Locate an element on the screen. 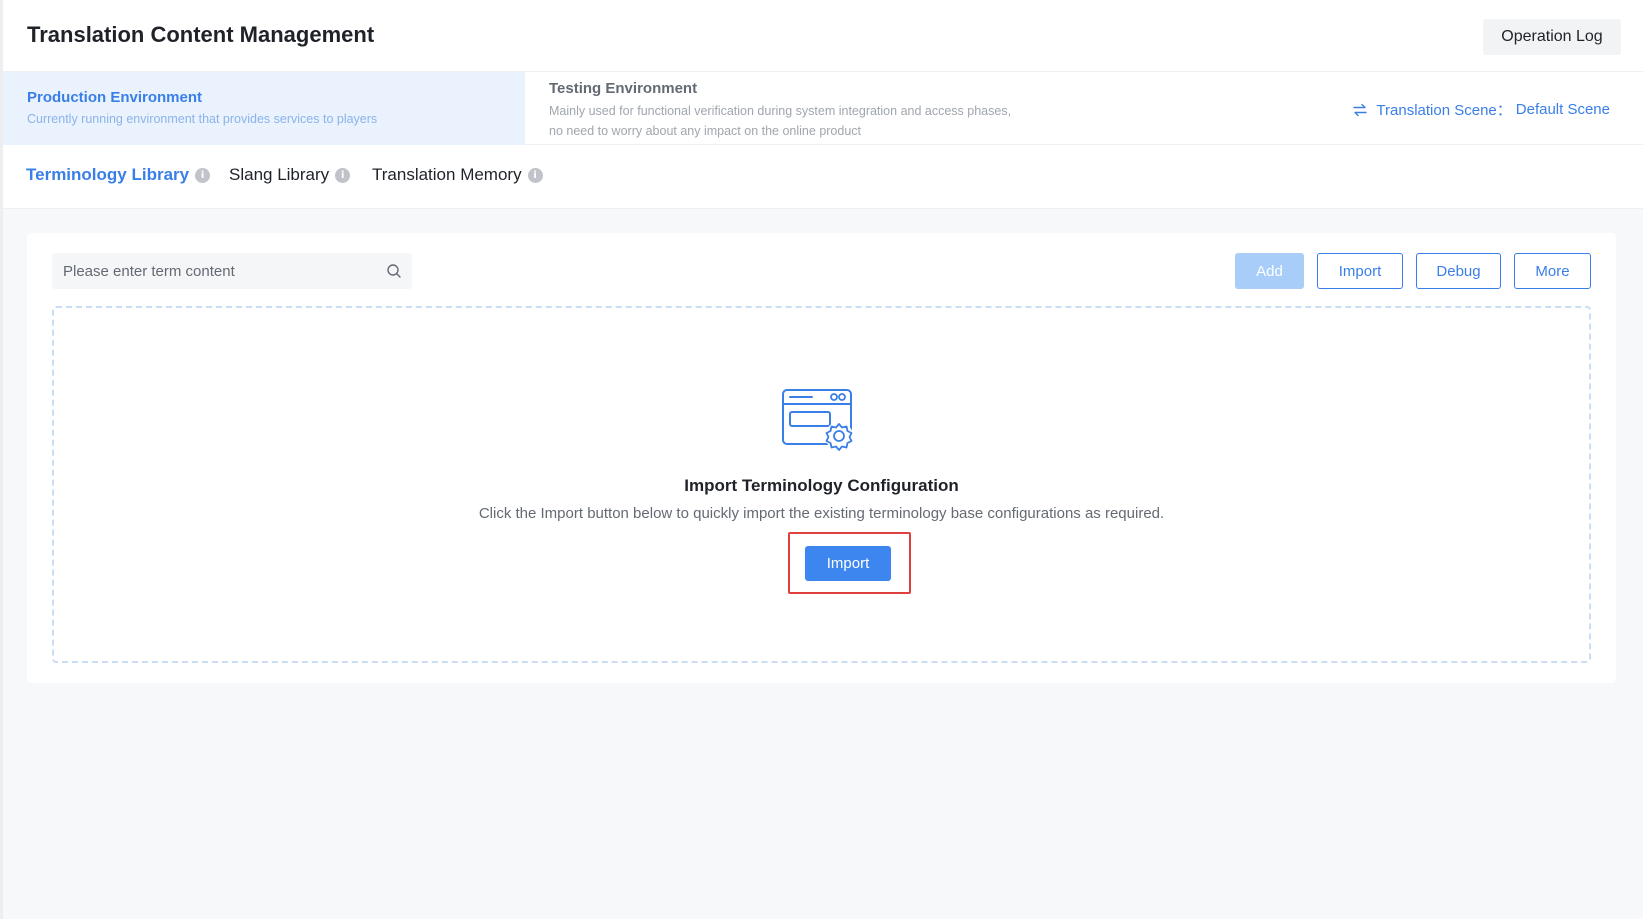 This screenshot has height=919, width=1643. tab-label: Translation Memory is located at coordinates (447, 174).